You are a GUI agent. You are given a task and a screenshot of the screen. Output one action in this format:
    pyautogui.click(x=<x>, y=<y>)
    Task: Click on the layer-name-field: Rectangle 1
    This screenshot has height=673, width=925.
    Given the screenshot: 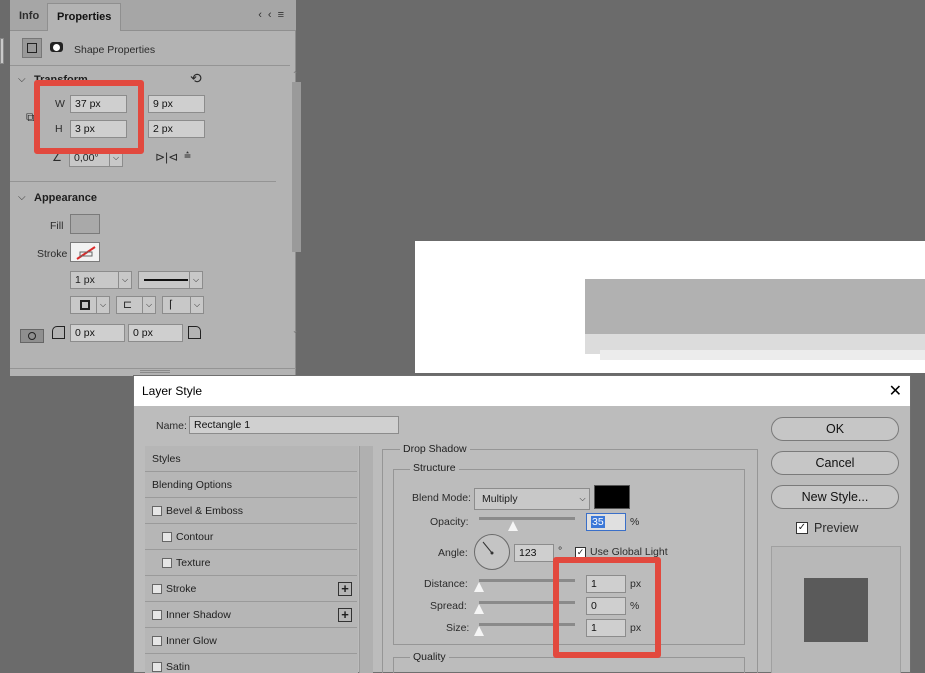 What is the action you would take?
    pyautogui.click(x=294, y=425)
    